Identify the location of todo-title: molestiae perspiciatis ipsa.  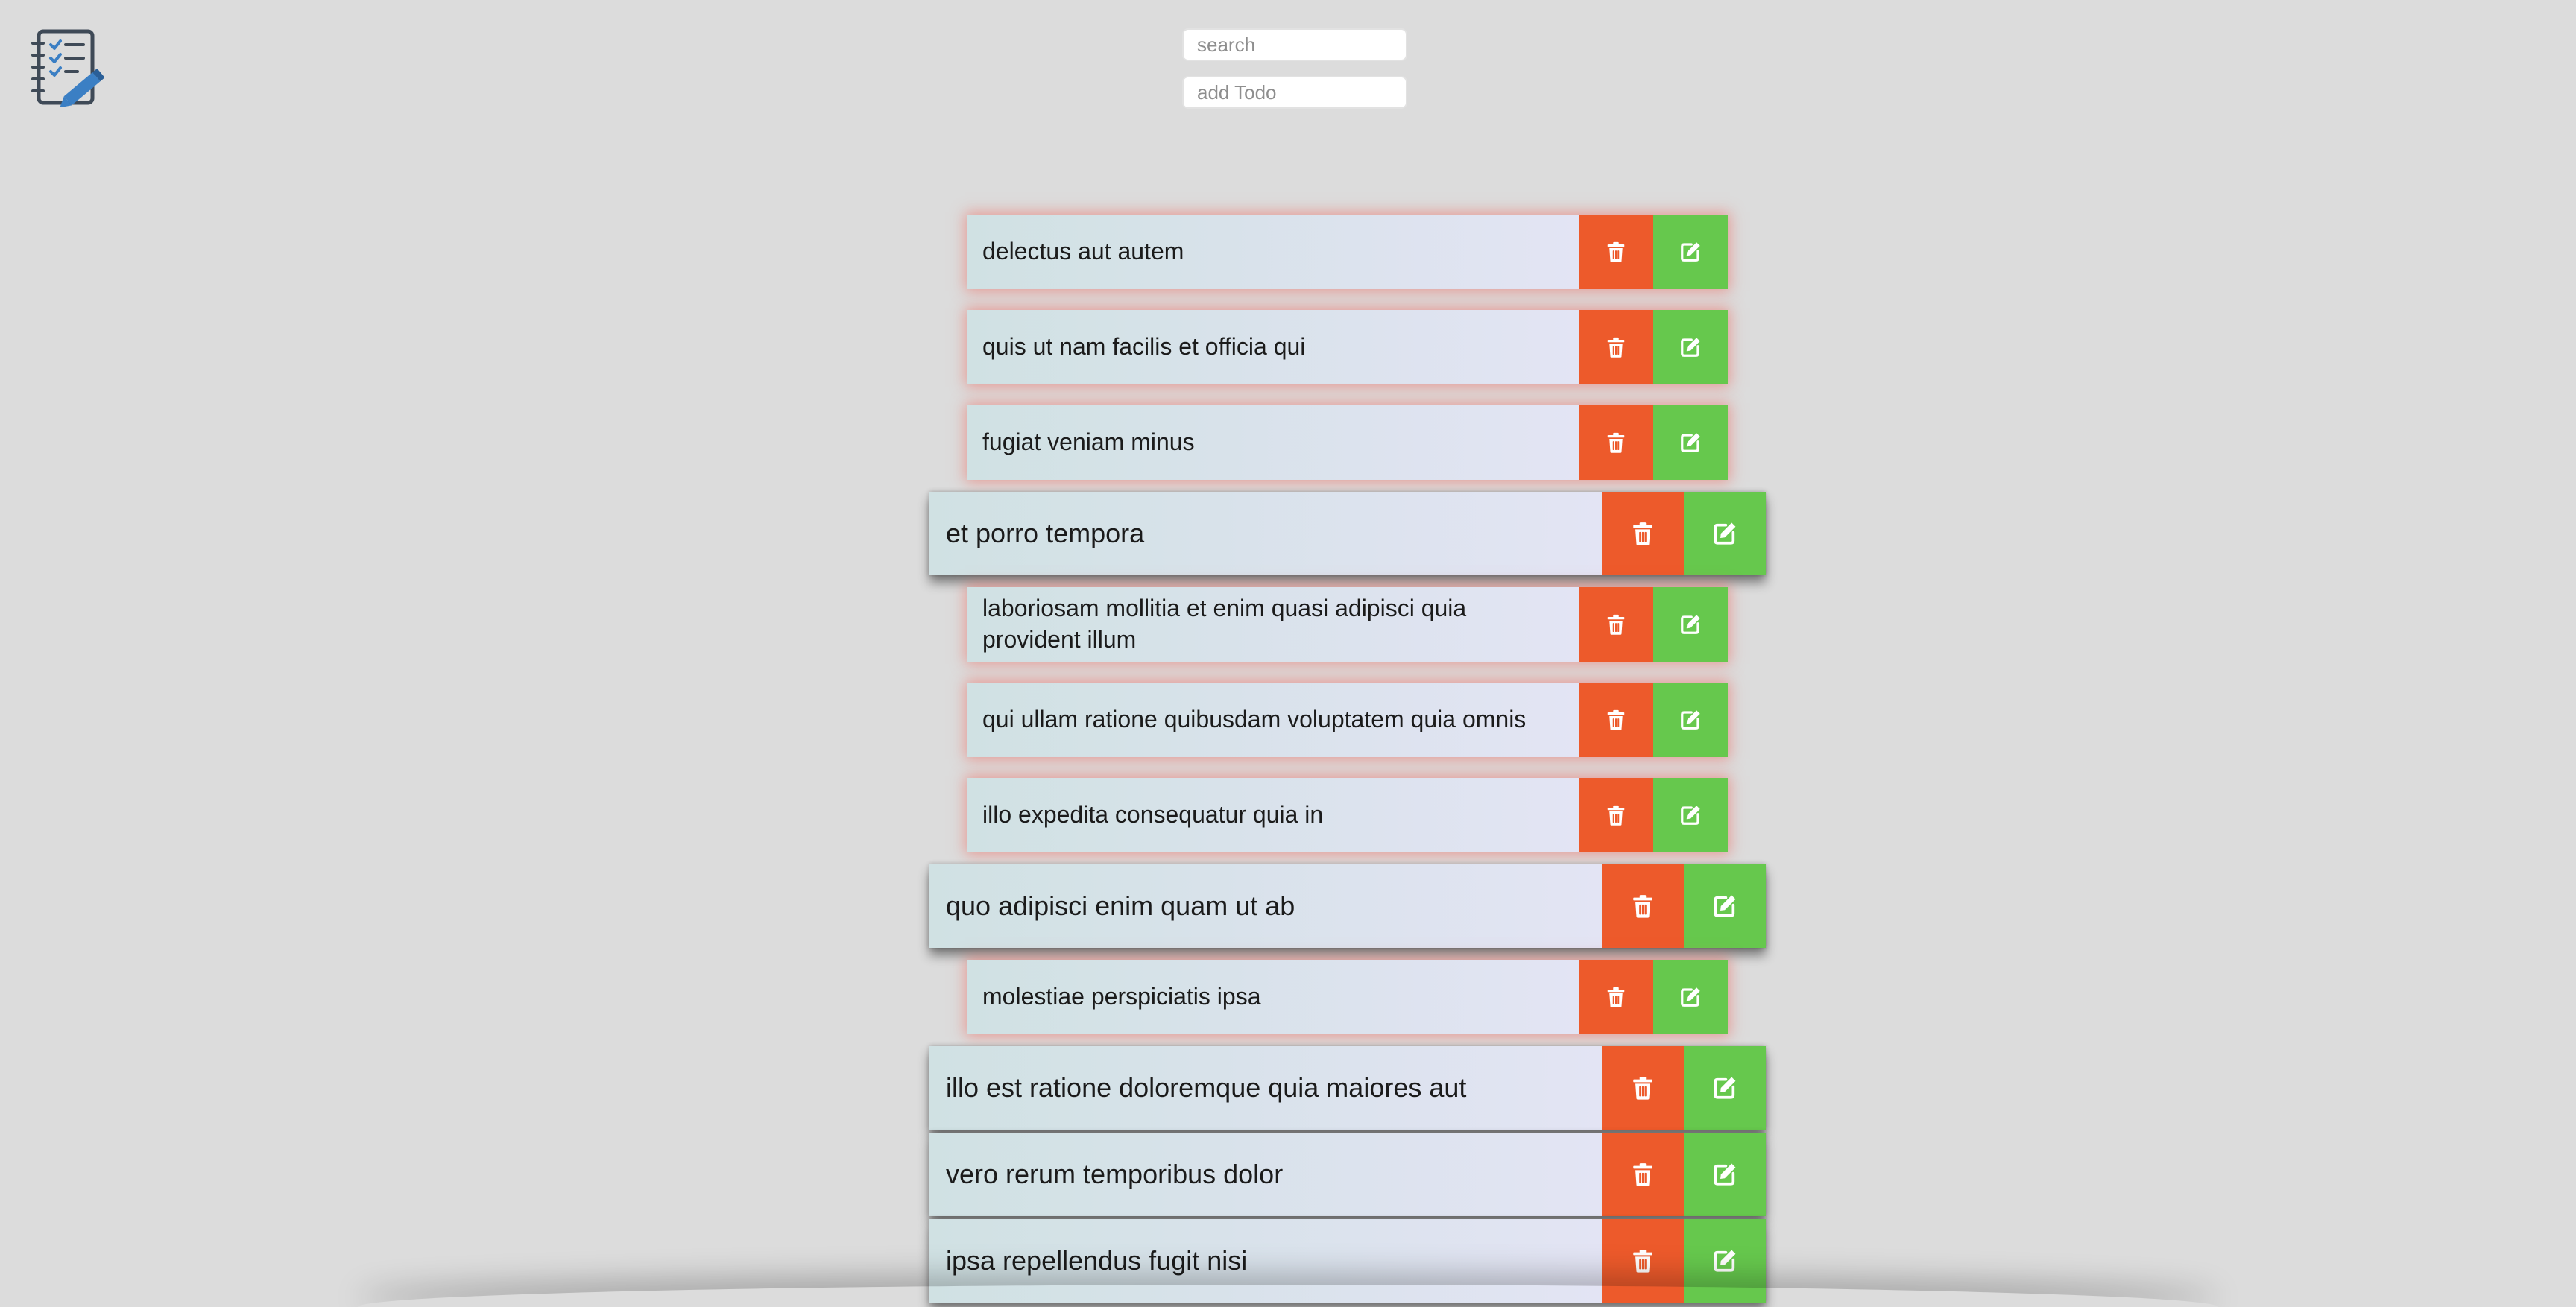
(1273, 997).